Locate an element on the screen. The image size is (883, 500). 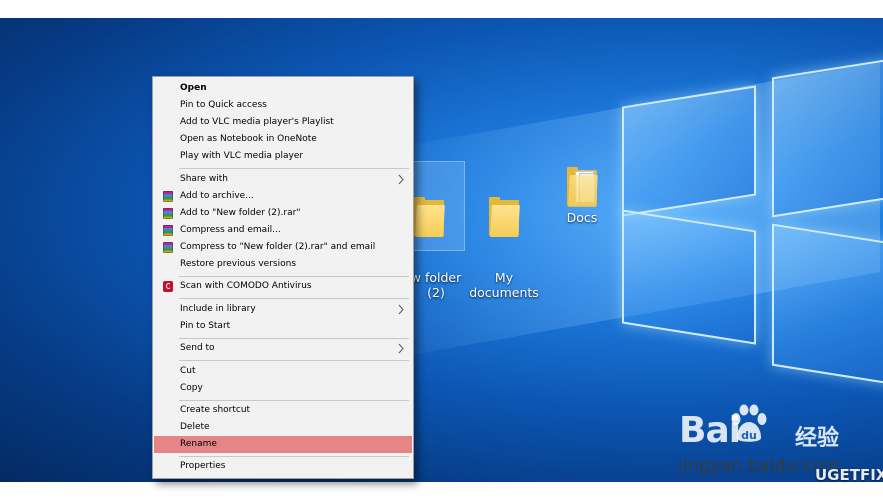
menu-item-label: Open as Notebook in OneNote is located at coordinates (248, 139).